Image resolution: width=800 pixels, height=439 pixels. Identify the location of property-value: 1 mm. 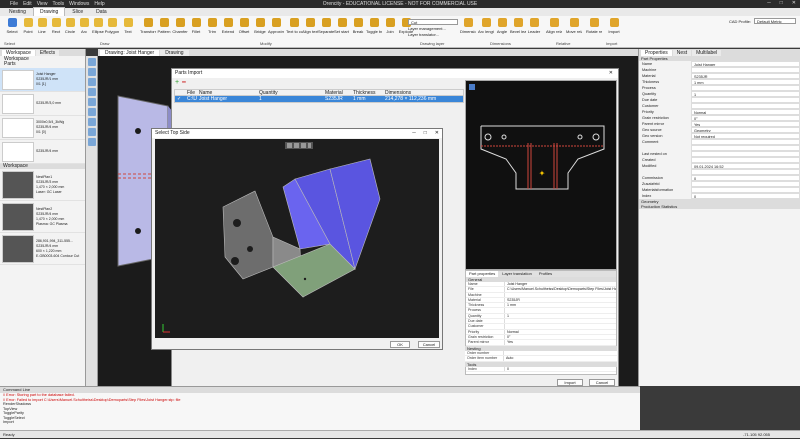
(560, 305).